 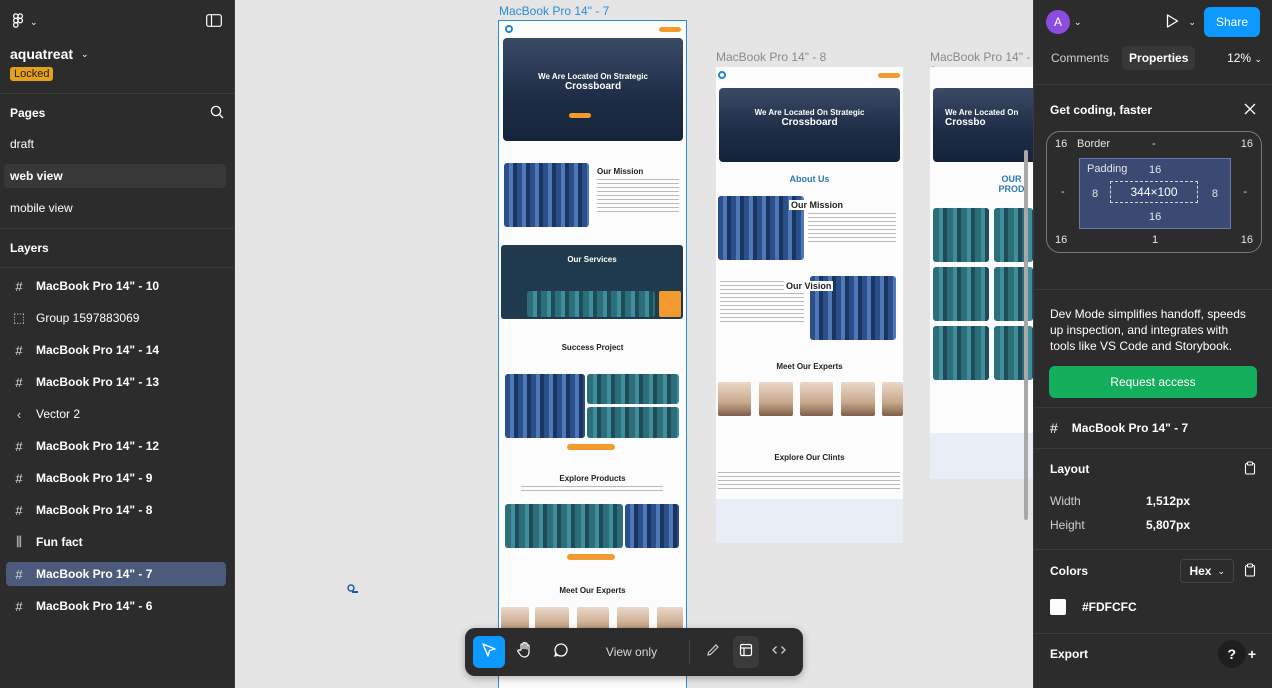 I want to click on hand-tool-button, so click(x=525, y=652).